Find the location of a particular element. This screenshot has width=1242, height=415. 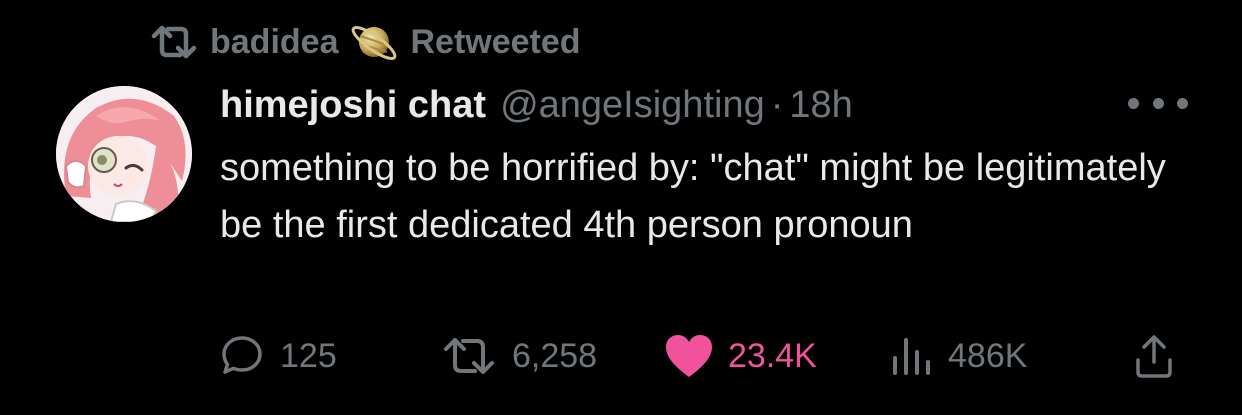

like-button: 23.4K is located at coordinates (740, 356).